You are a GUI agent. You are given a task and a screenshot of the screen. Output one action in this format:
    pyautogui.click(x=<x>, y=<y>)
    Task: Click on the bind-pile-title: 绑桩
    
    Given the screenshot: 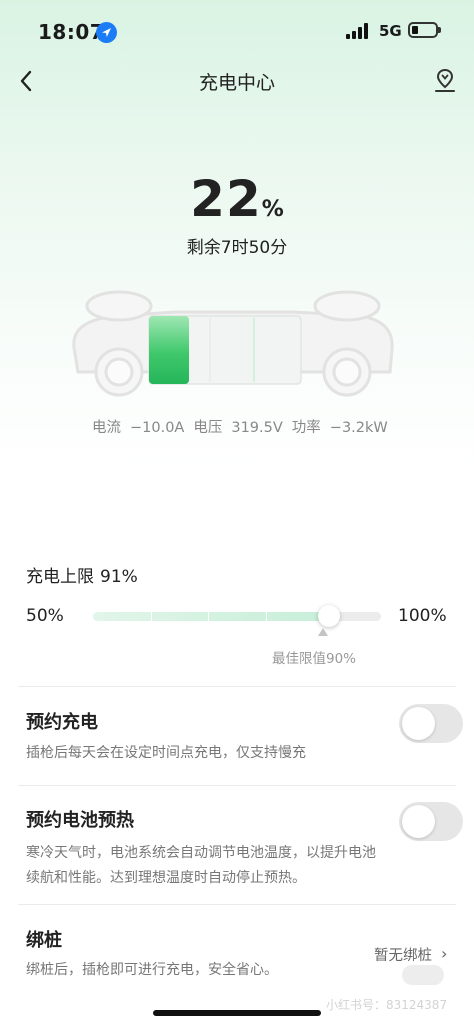 What is the action you would take?
    pyautogui.click(x=44, y=940)
    